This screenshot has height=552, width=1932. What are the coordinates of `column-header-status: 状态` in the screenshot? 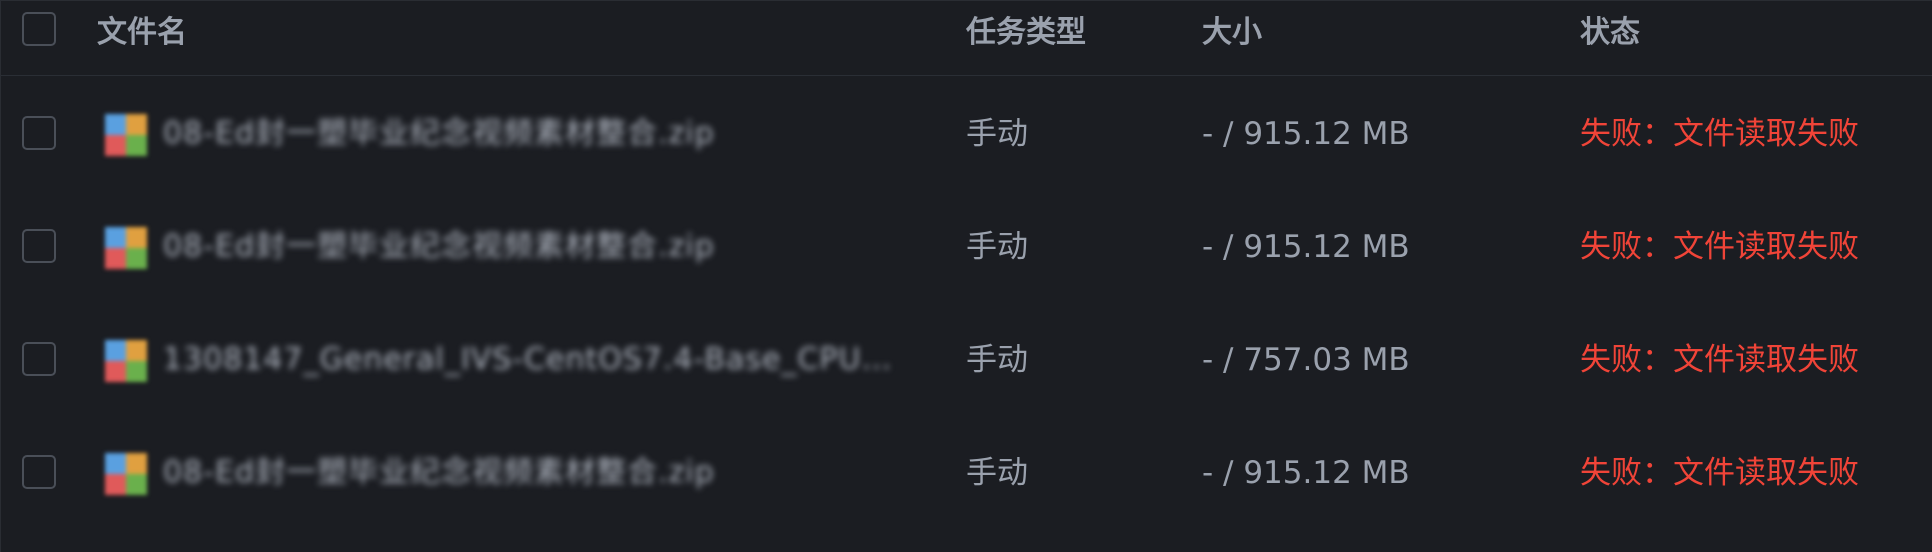 It's located at (1610, 33).